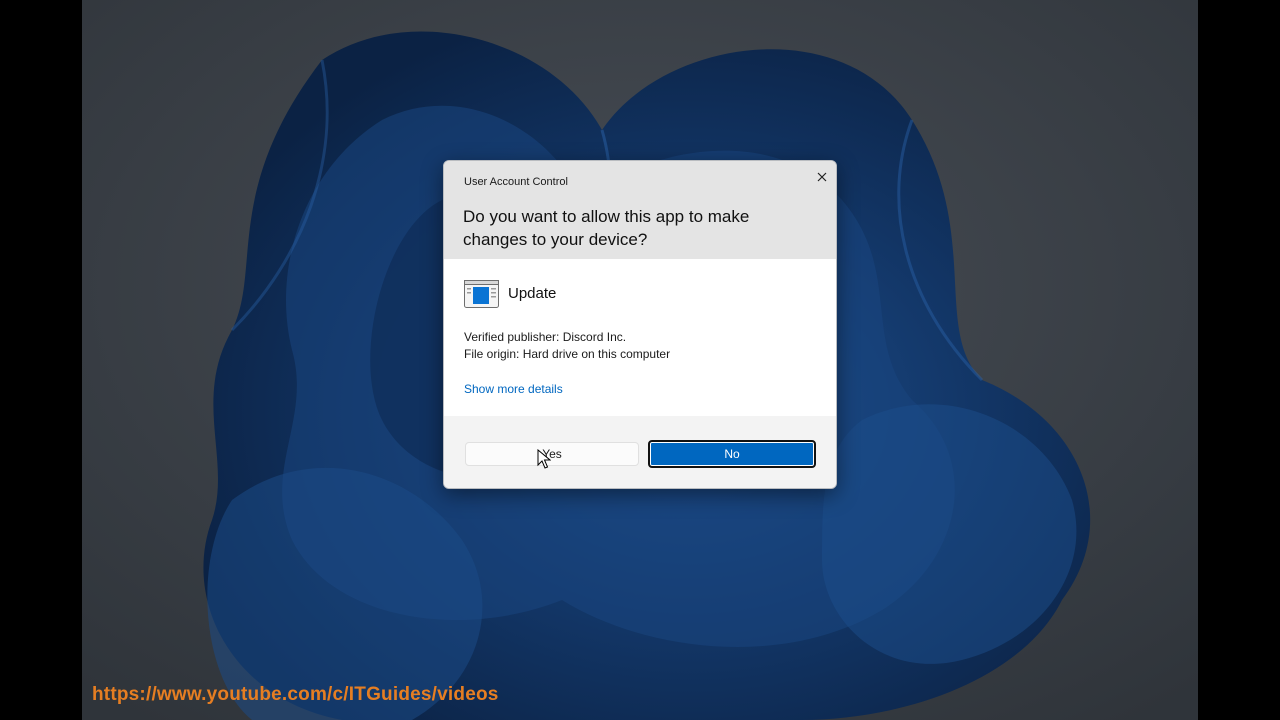 The image size is (1280, 720). What do you see at coordinates (544, 459) in the screenshot?
I see `mouse-cursor-icon` at bounding box center [544, 459].